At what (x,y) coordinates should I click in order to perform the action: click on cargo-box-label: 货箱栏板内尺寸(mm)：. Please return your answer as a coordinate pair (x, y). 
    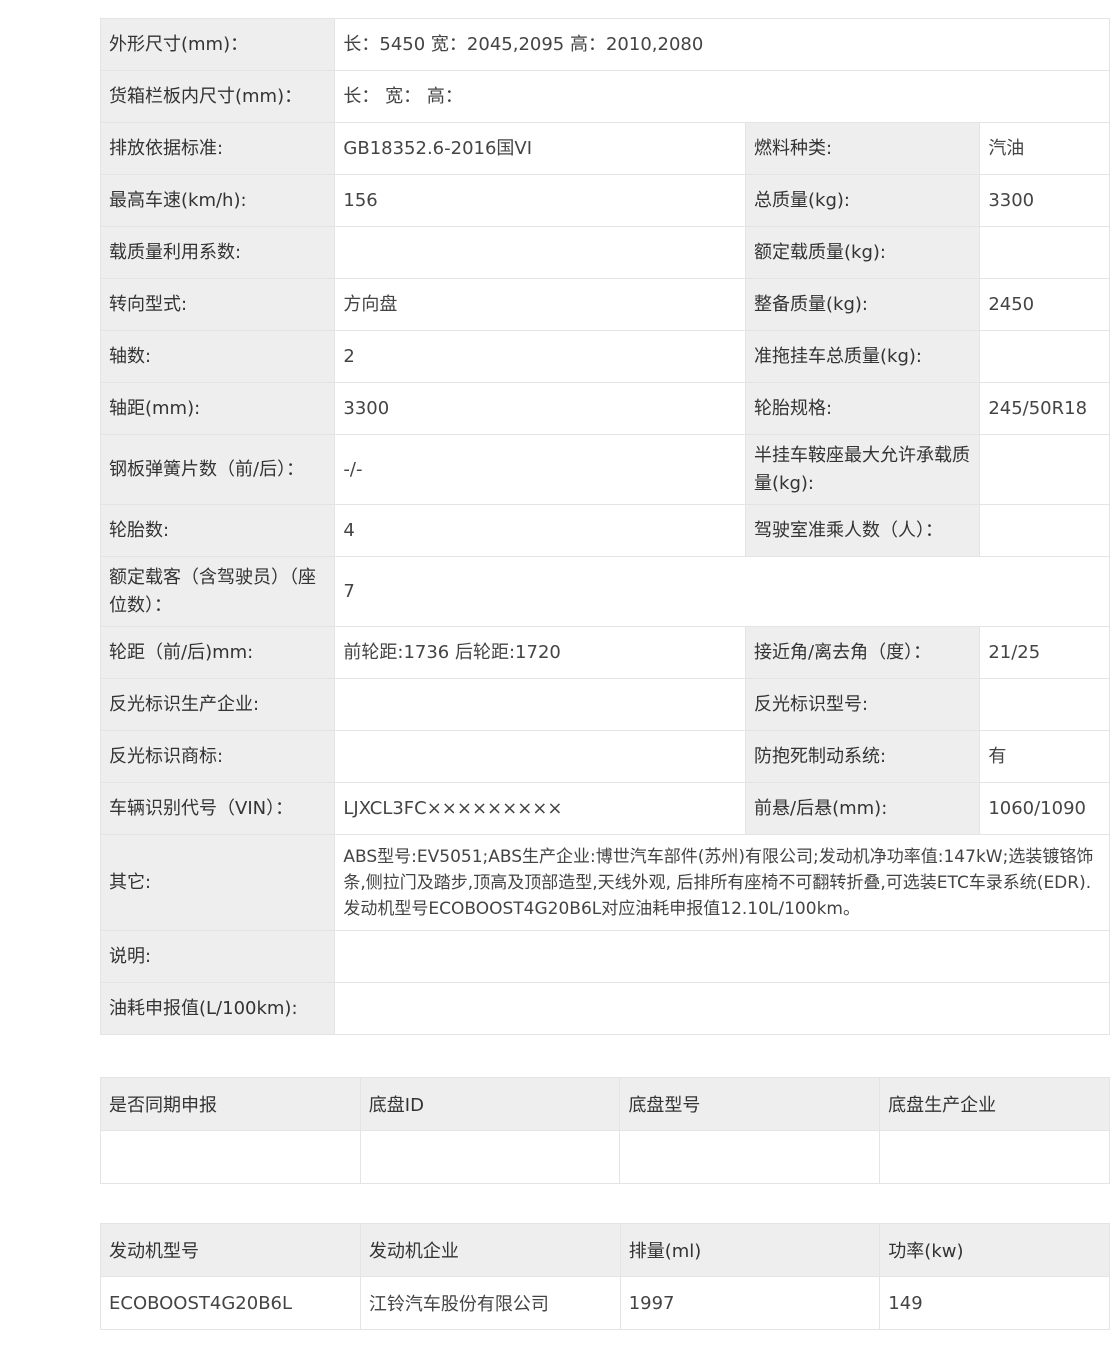
    Looking at the image, I should click on (217, 96).